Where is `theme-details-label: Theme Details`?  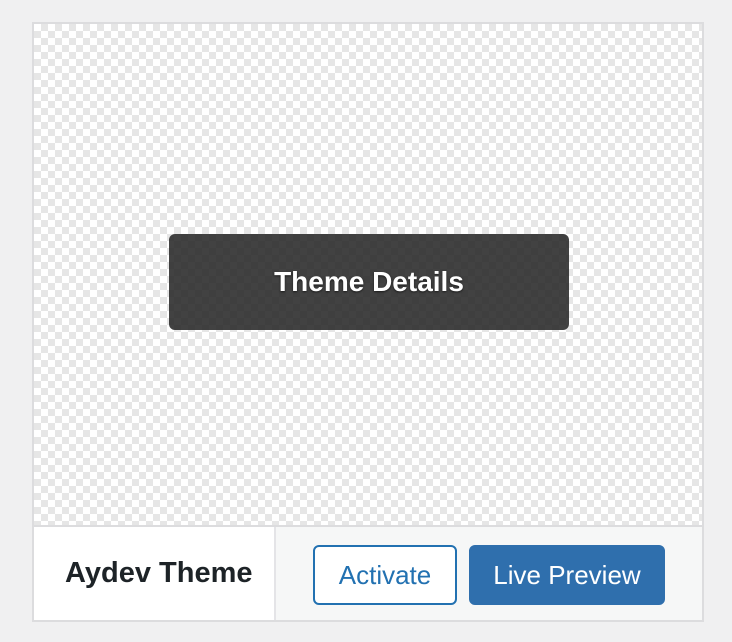 theme-details-label: Theme Details is located at coordinates (369, 281).